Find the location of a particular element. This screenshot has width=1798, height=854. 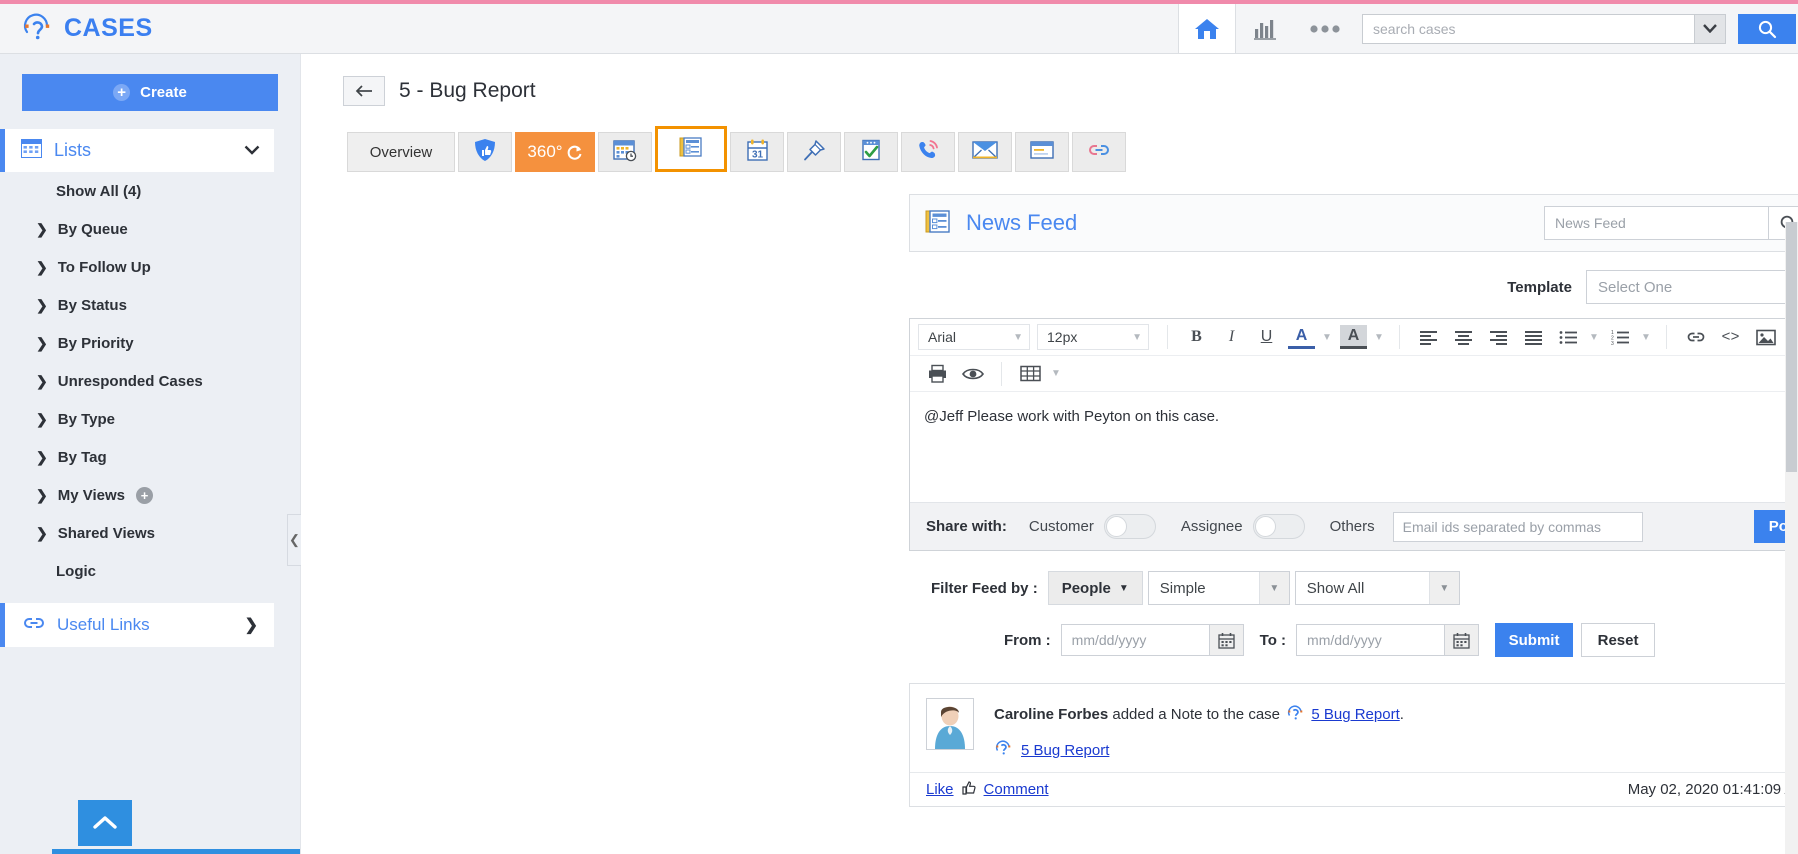

align-center-button is located at coordinates (1463, 337).